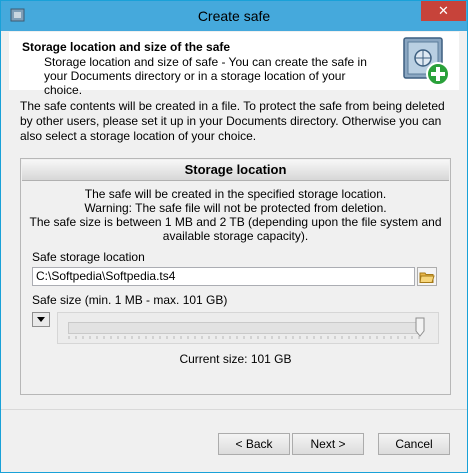 Image resolution: width=468 pixels, height=473 pixels. I want to click on path-label: Safe storage location, so click(88, 257).